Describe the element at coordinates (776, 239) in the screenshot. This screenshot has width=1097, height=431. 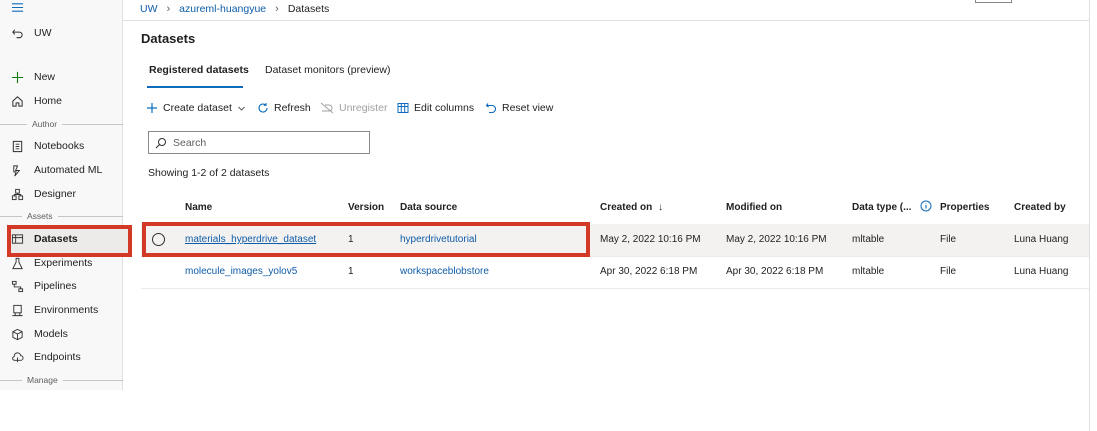
I see `modified-on-value: May 2, 2022 10:16 PM` at that location.